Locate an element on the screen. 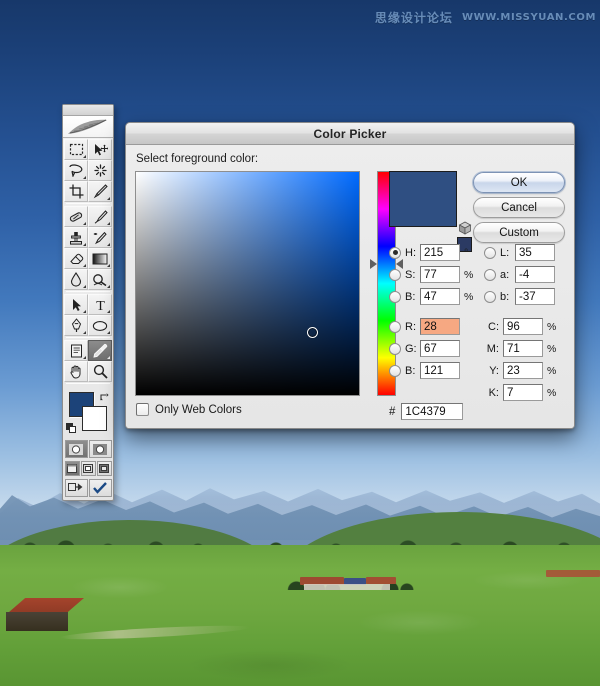 Image resolution: width=600 pixels, height=686 pixels. dodge-tool-icon is located at coordinates (100, 279).